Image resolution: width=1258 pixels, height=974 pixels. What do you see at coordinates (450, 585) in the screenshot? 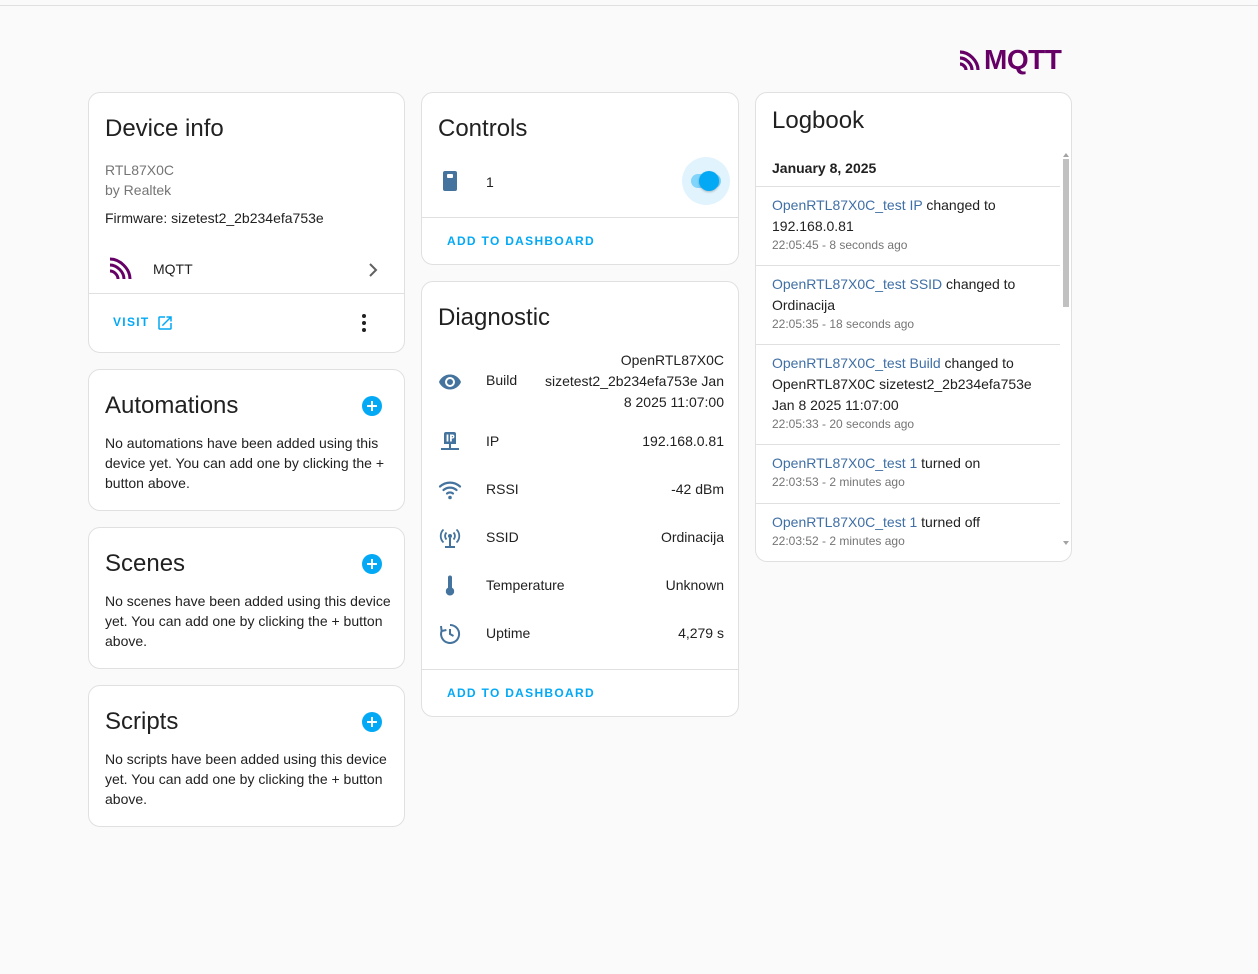
I see `thermometer-icon` at bounding box center [450, 585].